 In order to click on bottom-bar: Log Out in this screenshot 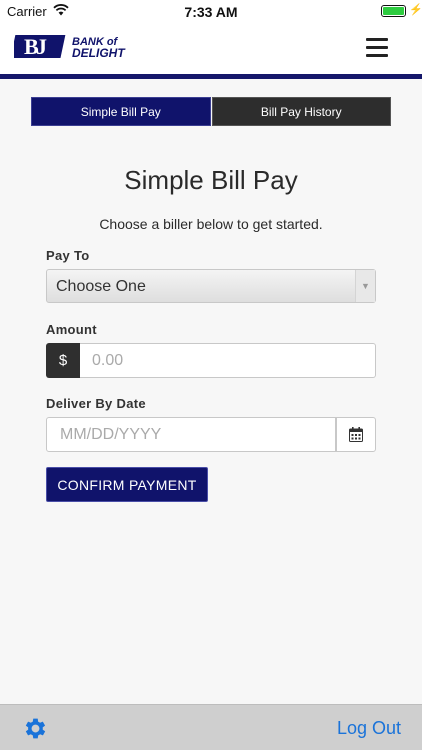, I will do `click(211, 727)`.